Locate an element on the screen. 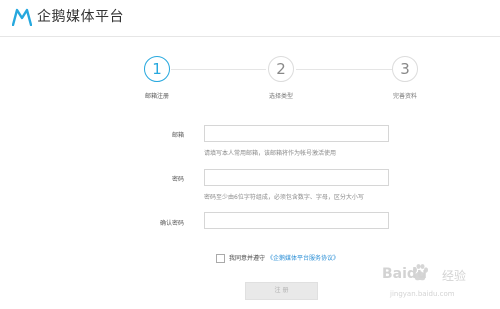 Image resolution: width=500 pixels, height=309 pixels. step-2-circle: 2 is located at coordinates (281, 69).